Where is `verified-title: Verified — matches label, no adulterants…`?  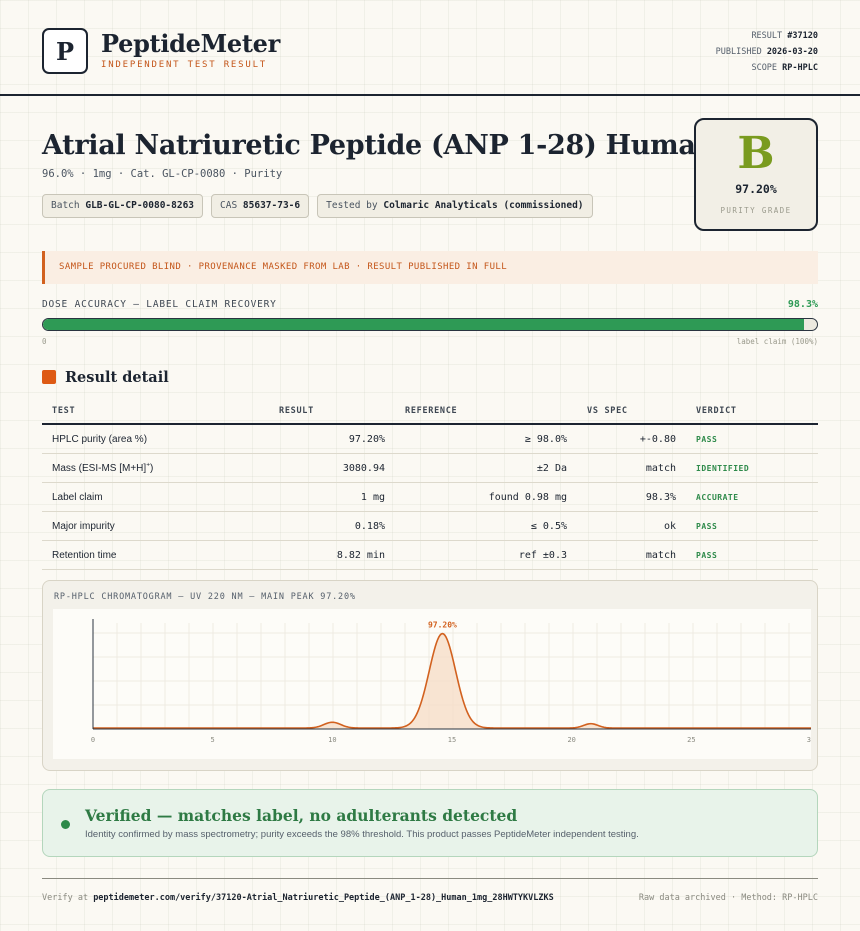 verified-title: Verified — matches label, no adulterants… is located at coordinates (301, 815).